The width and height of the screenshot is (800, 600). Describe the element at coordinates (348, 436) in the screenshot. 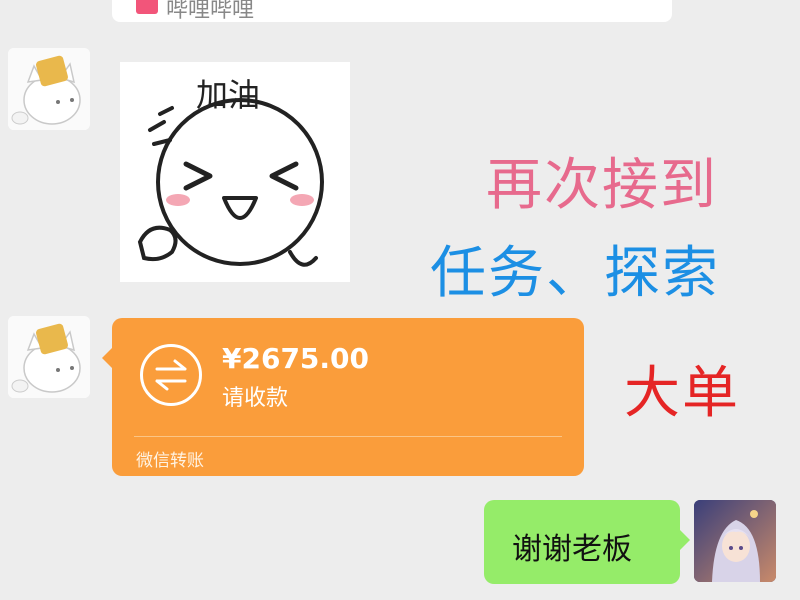

I see `transfer-divider` at that location.